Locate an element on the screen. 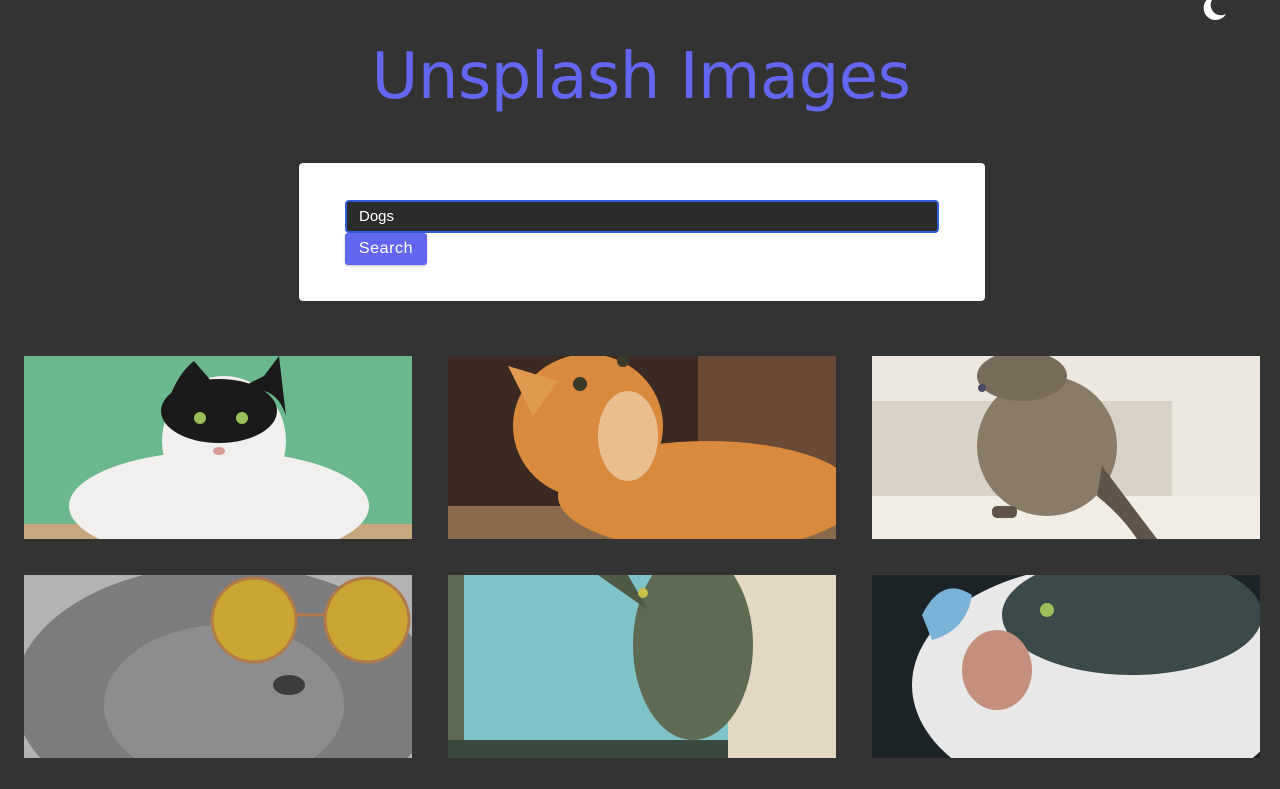 Image resolution: width=1280 pixels, height=789 pixels. theme-toggle-button is located at coordinates (1212, 12).